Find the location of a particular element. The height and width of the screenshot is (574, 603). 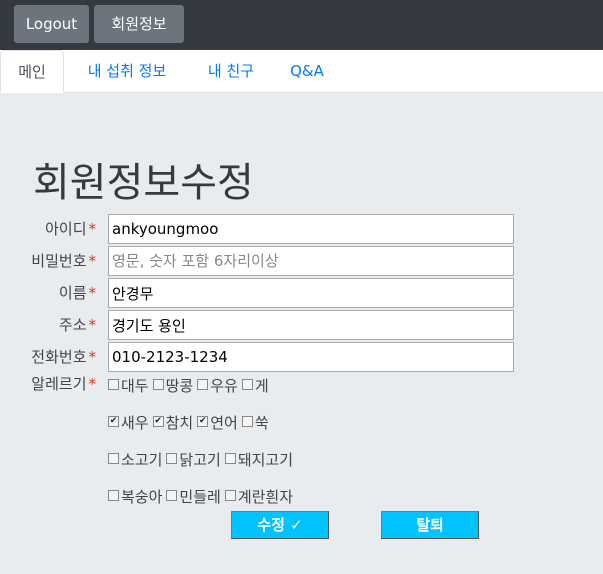

allergy-option: 참치 is located at coordinates (173, 422).